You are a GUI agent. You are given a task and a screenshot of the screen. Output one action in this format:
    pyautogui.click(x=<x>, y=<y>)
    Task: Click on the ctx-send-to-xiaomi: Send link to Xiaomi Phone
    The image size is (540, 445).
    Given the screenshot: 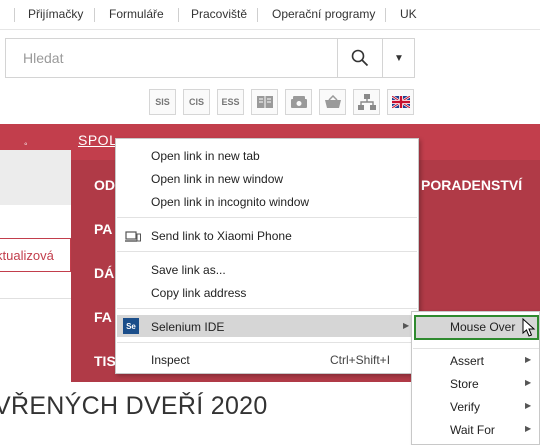 What is the action you would take?
    pyautogui.click(x=221, y=236)
    